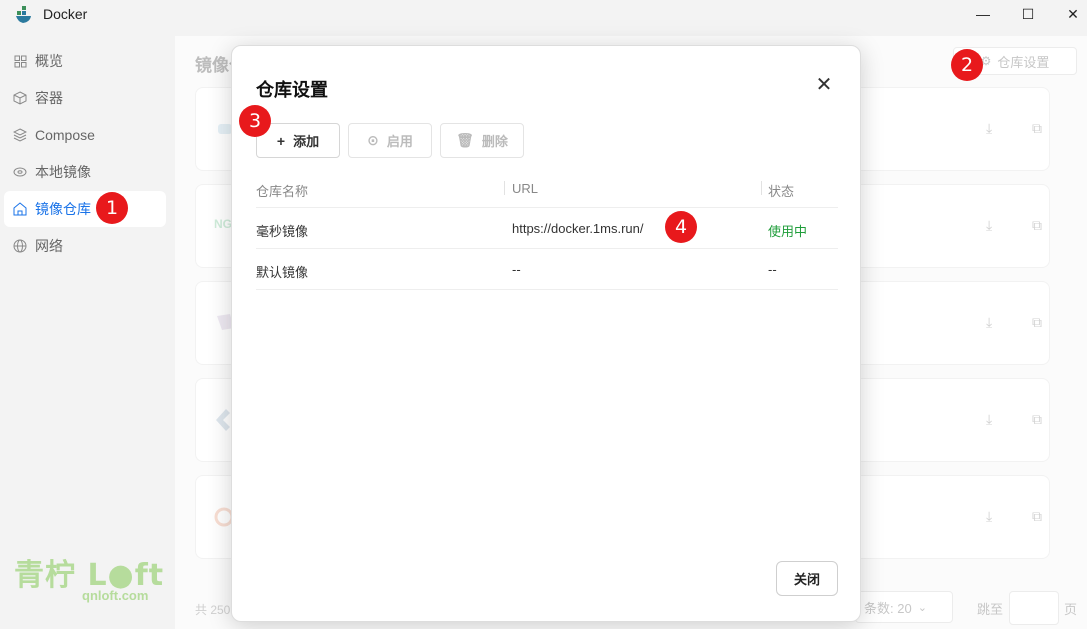  What do you see at coordinates (983, 14) in the screenshot?
I see `minimize-button: —` at bounding box center [983, 14].